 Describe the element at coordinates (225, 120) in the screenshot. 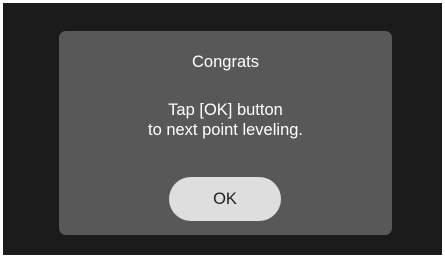

I see `dialog-message: Tap [OK] button to next point leveling.` at that location.